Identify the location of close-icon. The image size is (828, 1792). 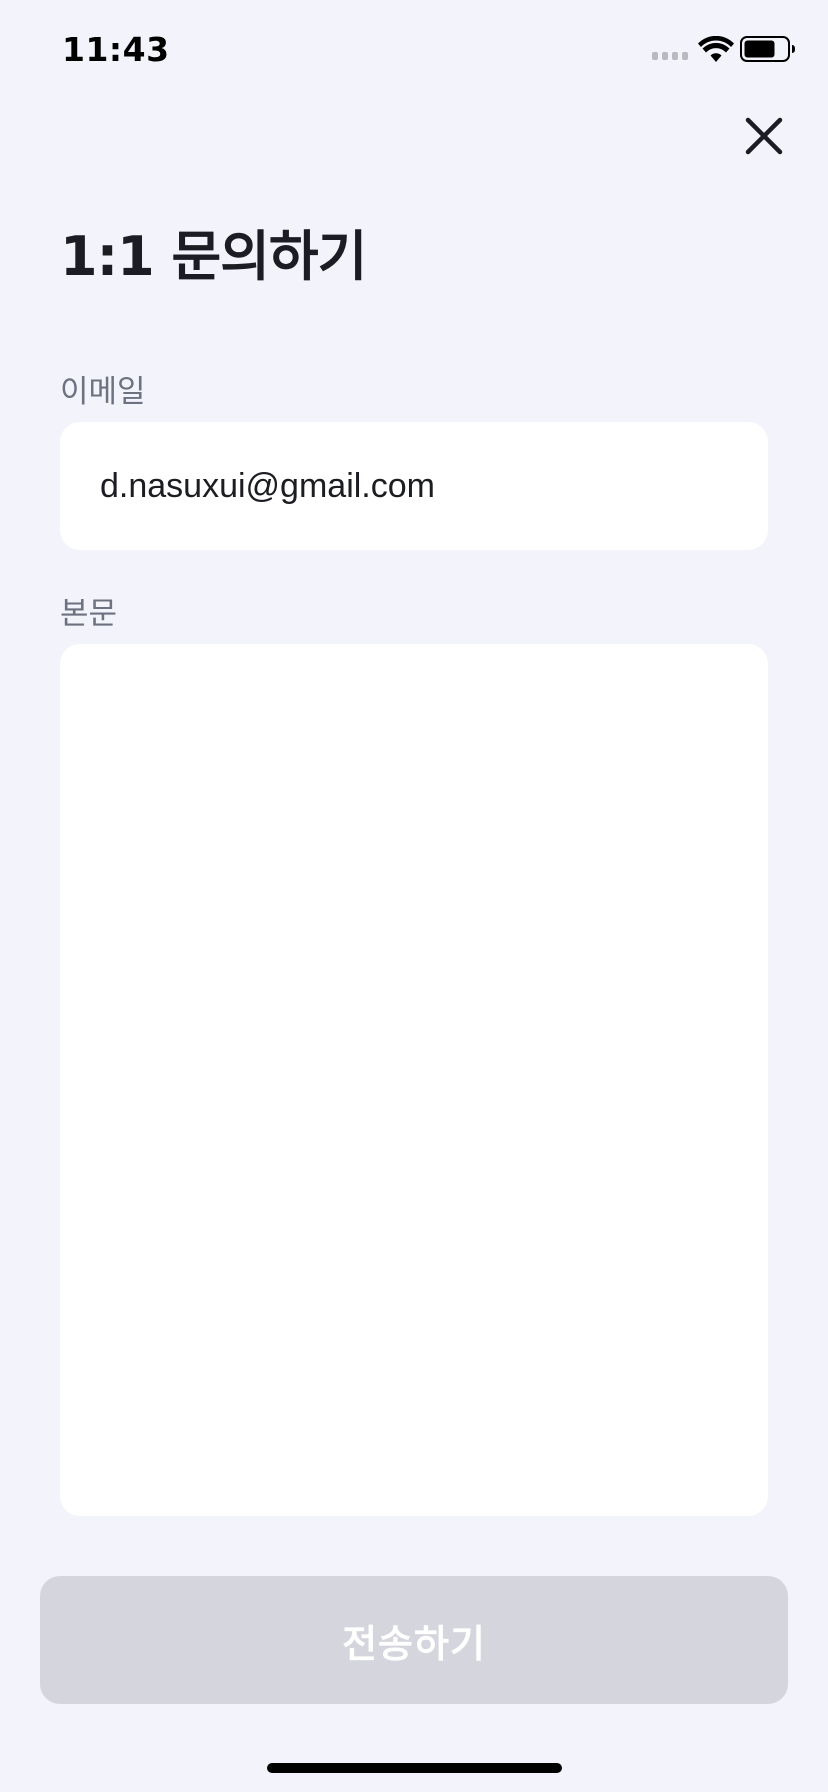
(764, 136).